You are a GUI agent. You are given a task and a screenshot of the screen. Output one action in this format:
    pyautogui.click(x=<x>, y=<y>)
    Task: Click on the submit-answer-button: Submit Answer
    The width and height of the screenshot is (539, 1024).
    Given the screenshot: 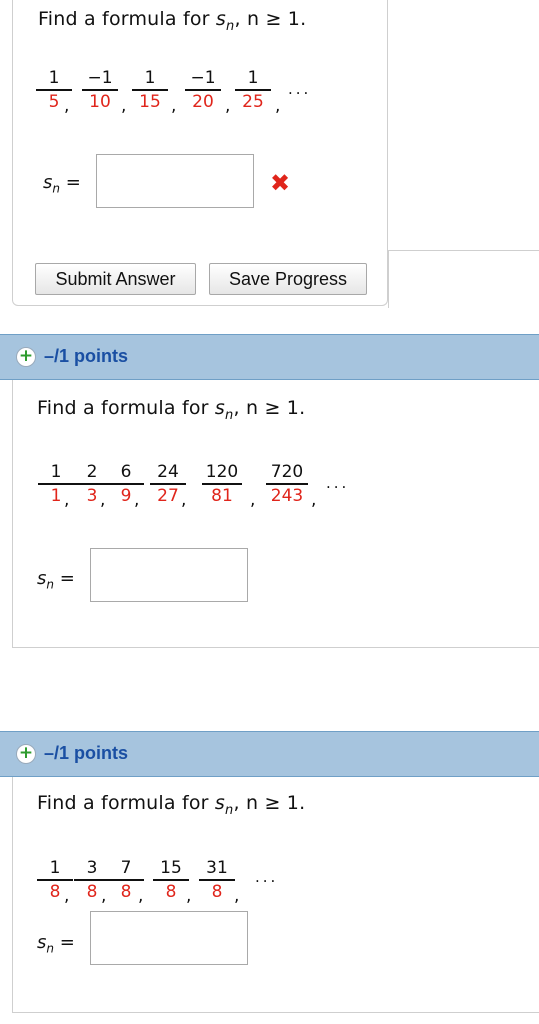 What is the action you would take?
    pyautogui.click(x=115, y=279)
    